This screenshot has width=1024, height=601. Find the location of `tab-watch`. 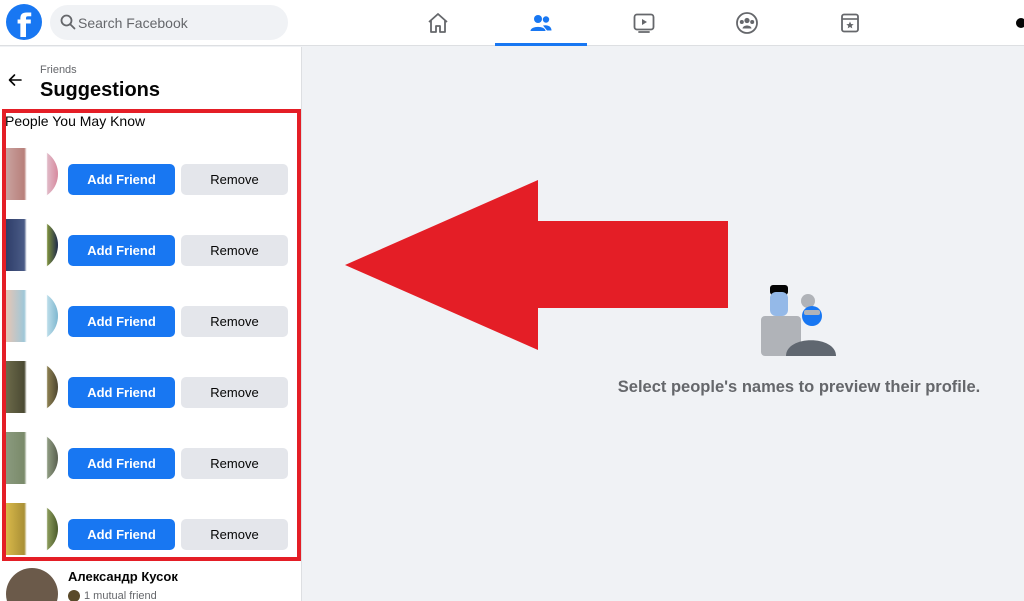

tab-watch is located at coordinates (644, 23).